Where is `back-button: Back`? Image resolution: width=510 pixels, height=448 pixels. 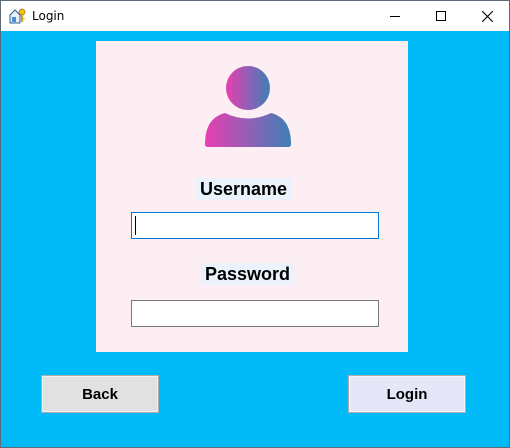 back-button: Back is located at coordinates (100, 394).